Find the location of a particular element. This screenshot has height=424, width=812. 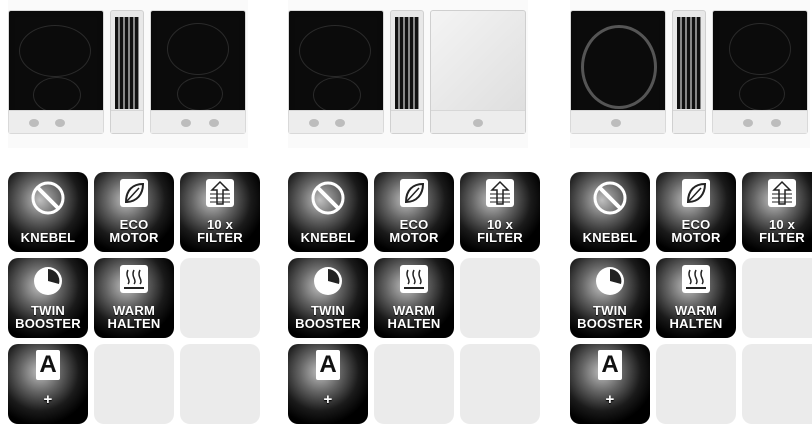

product-image-cooktop-vent-cooktop is located at coordinates (128, 74).